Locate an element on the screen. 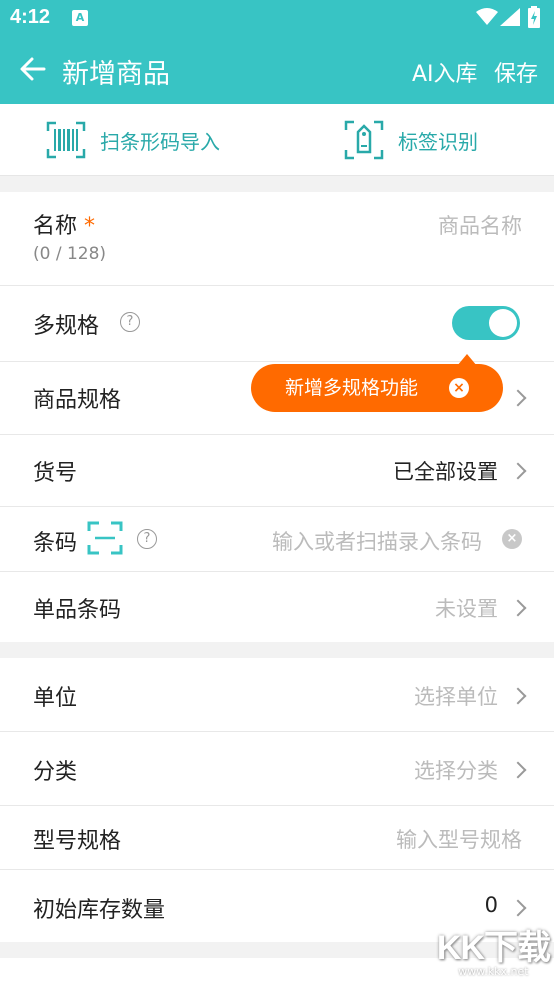  back-arrow-icon is located at coordinates (33, 69).